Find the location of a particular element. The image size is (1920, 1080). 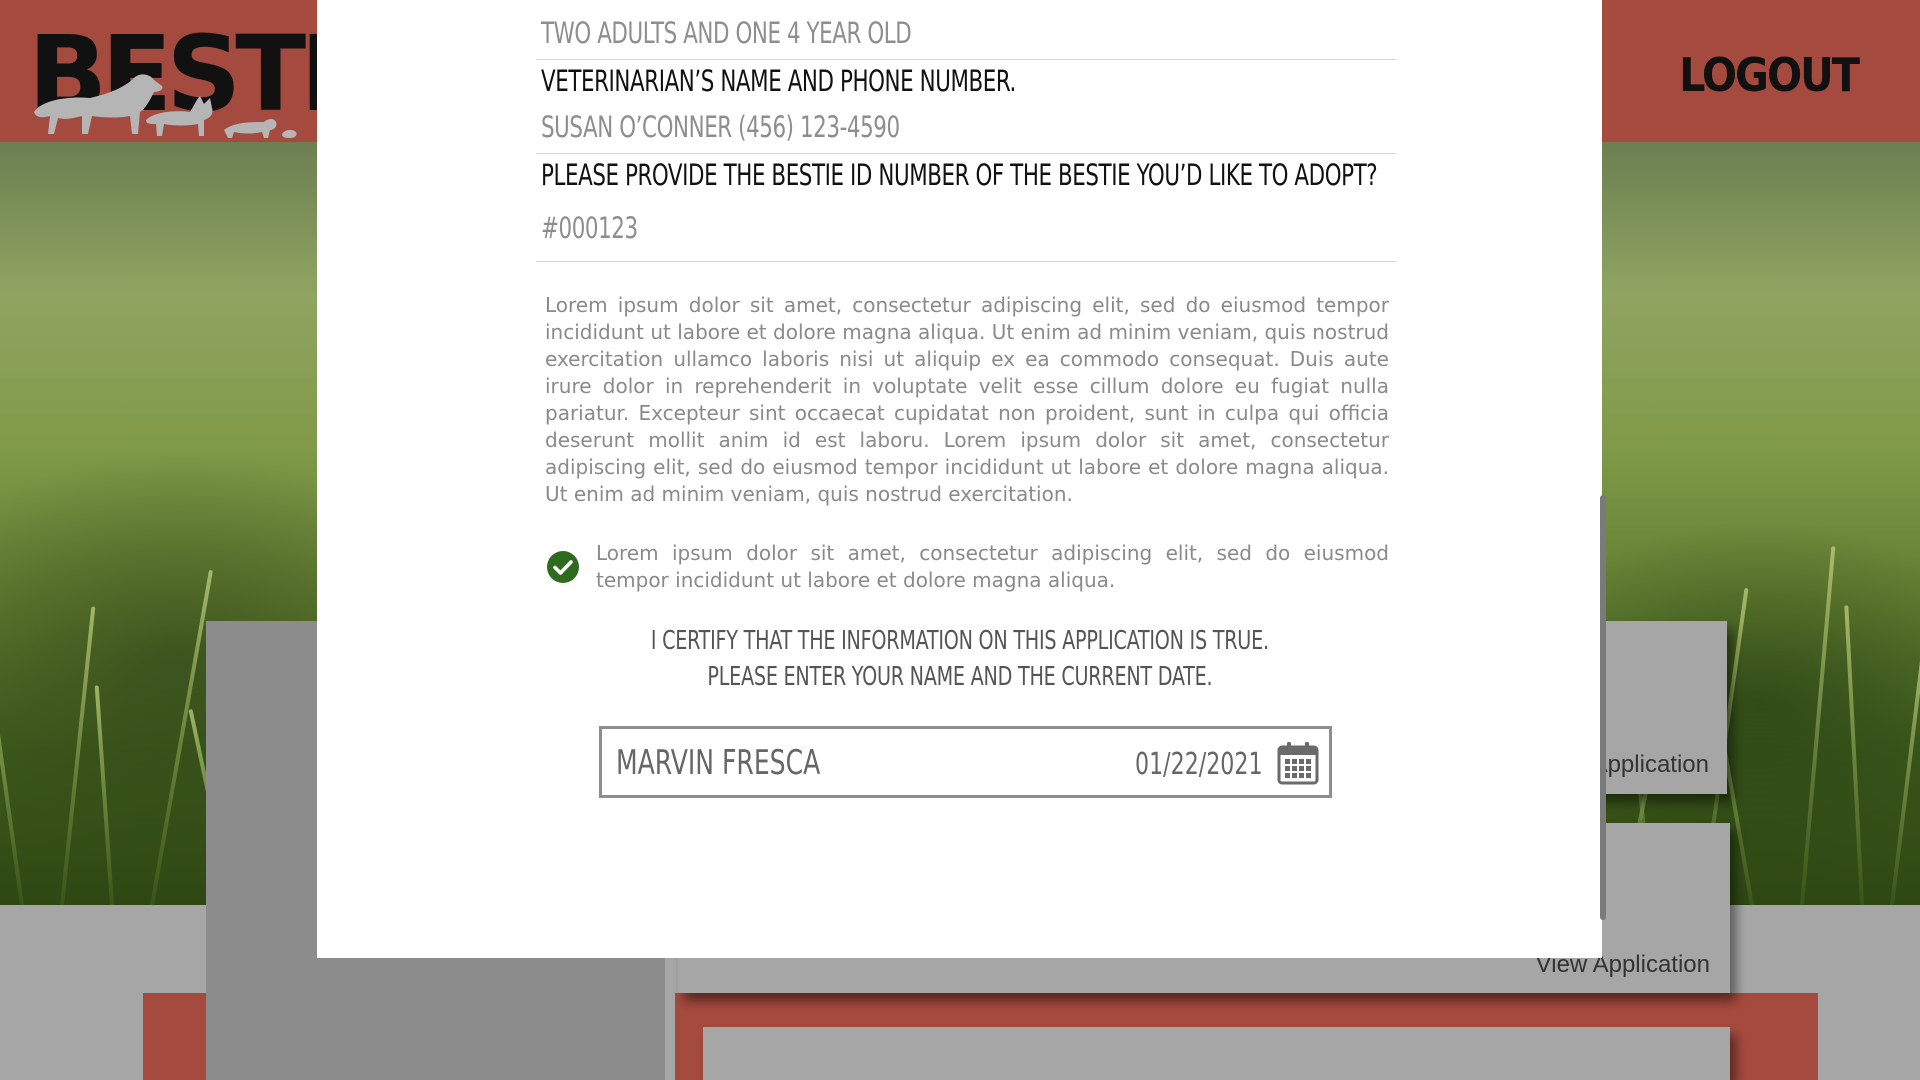

logout-button: LOGOUT is located at coordinates (1769, 75).